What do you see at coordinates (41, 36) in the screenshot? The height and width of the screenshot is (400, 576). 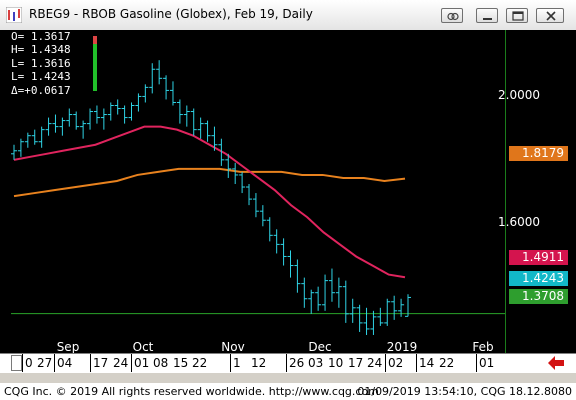 I see `open-value: O= 1.3617` at bounding box center [41, 36].